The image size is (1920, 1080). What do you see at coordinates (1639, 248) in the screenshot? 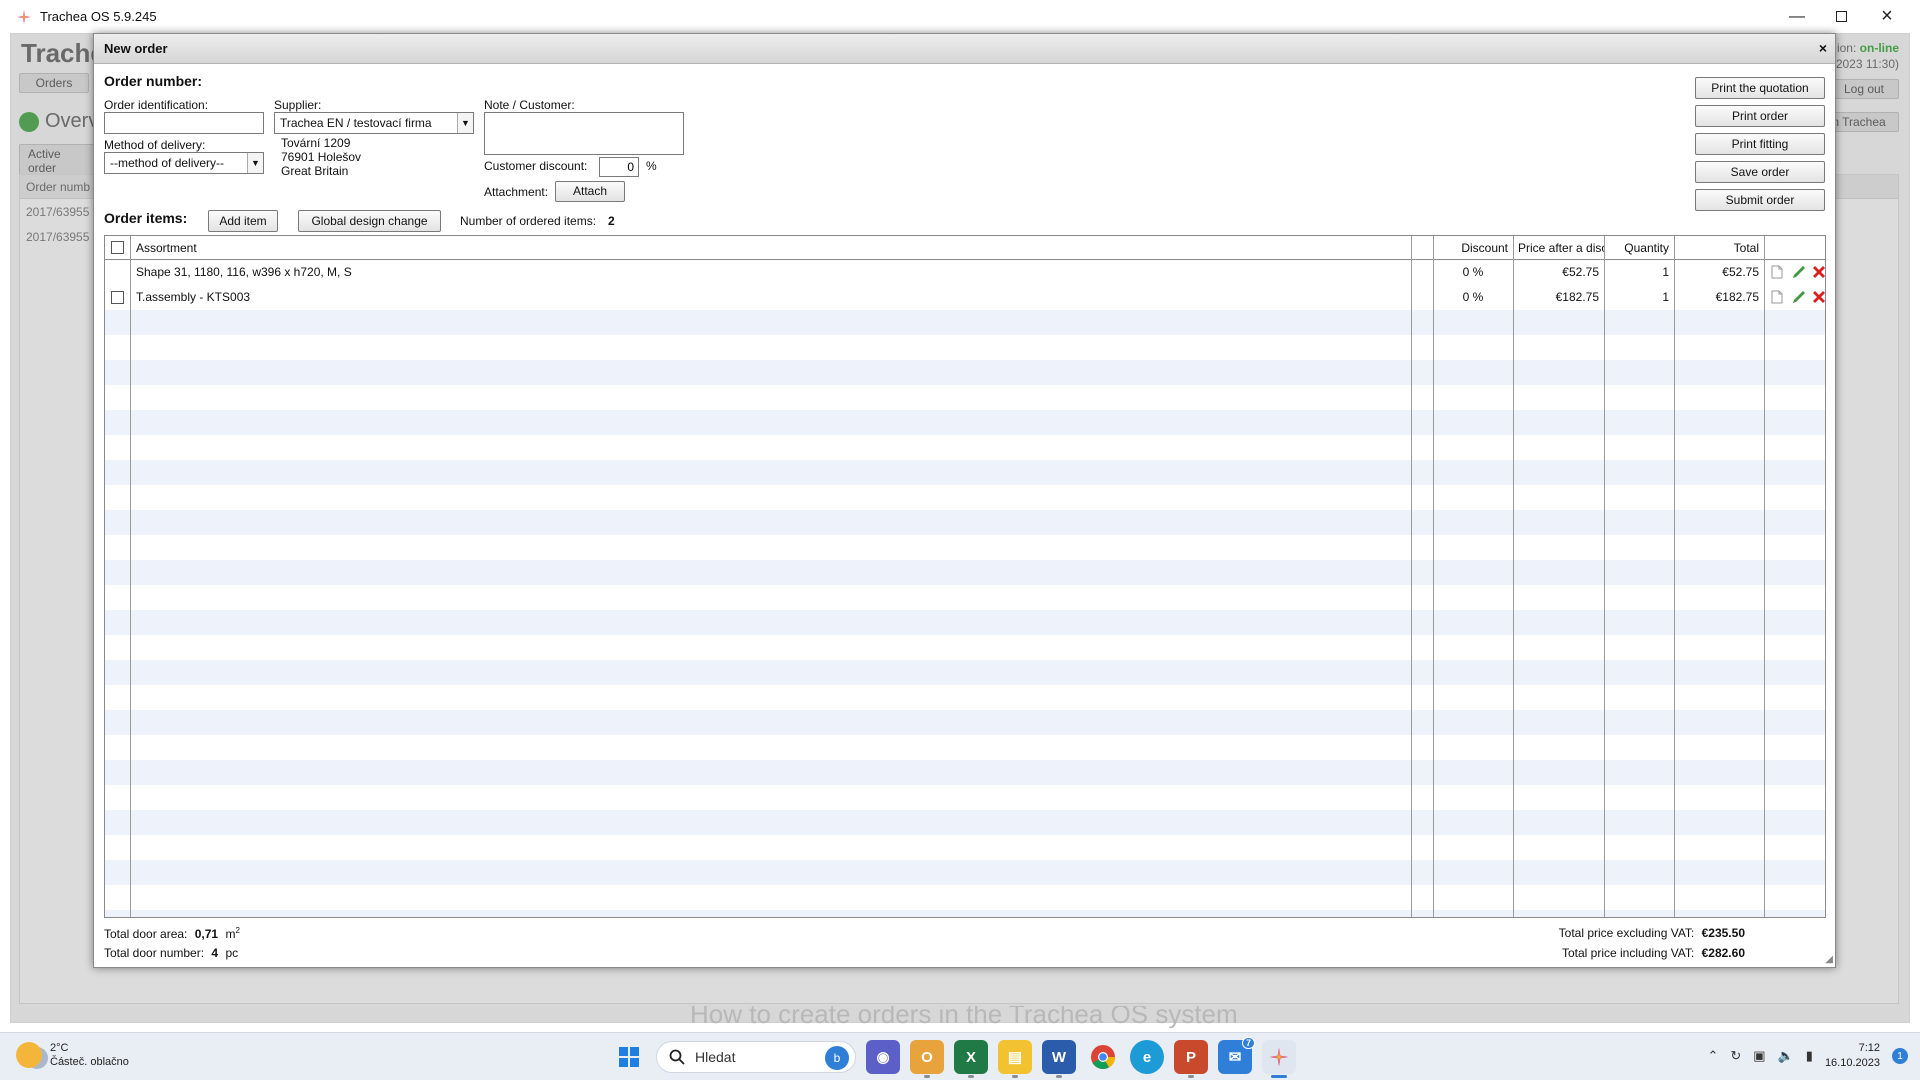
I see `header-quantity: Quantity` at bounding box center [1639, 248].